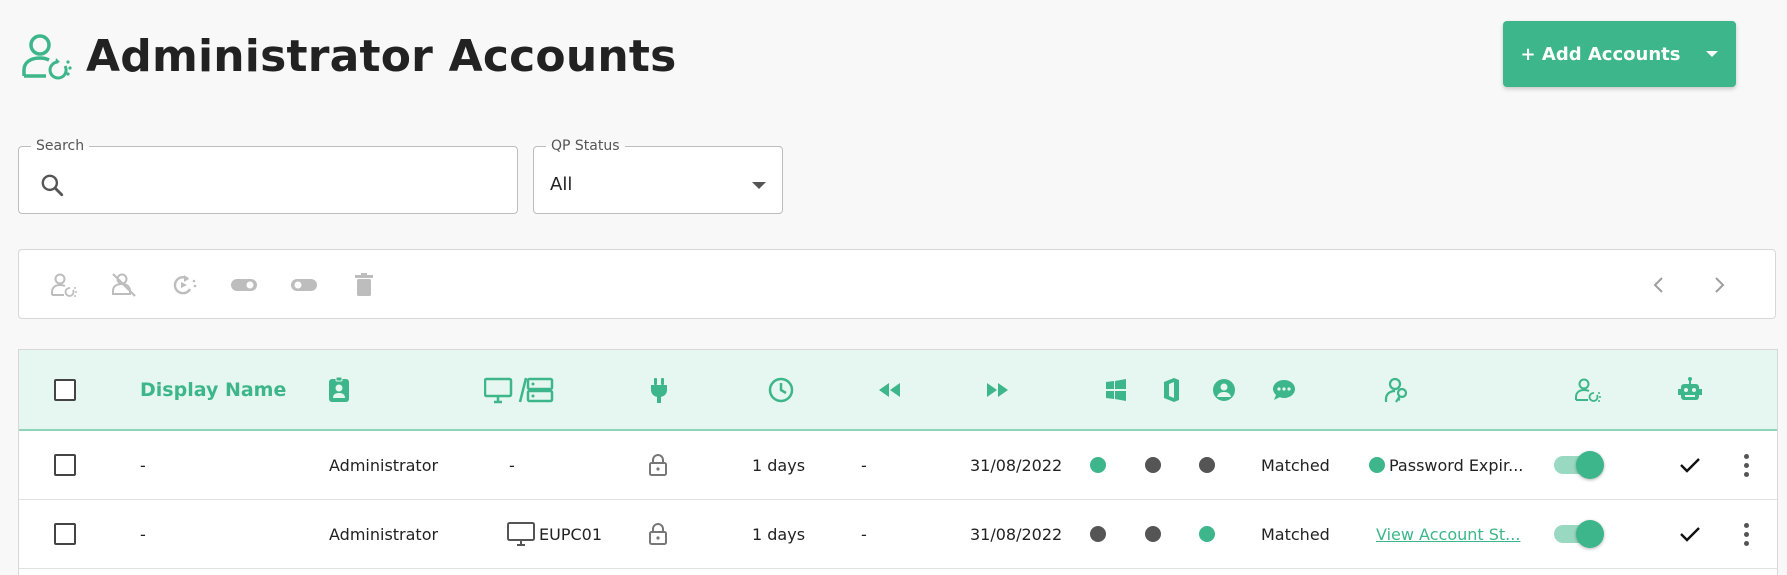  I want to click on account-status-dot, so click(1377, 465).